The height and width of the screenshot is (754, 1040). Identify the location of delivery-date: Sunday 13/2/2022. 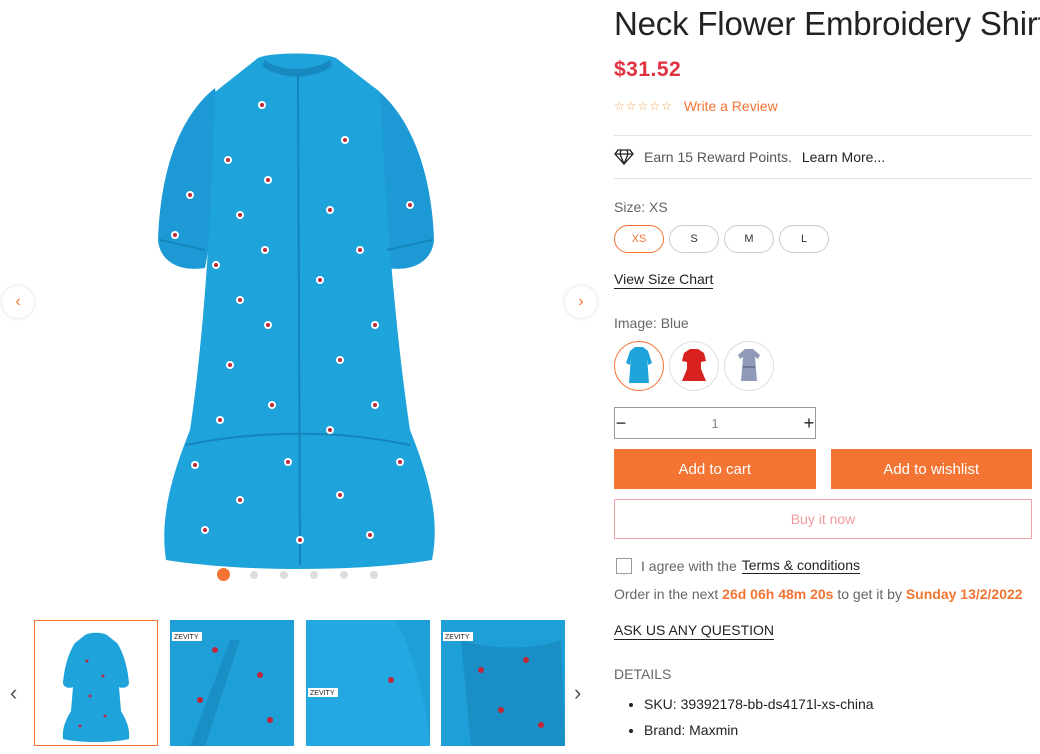
(964, 594).